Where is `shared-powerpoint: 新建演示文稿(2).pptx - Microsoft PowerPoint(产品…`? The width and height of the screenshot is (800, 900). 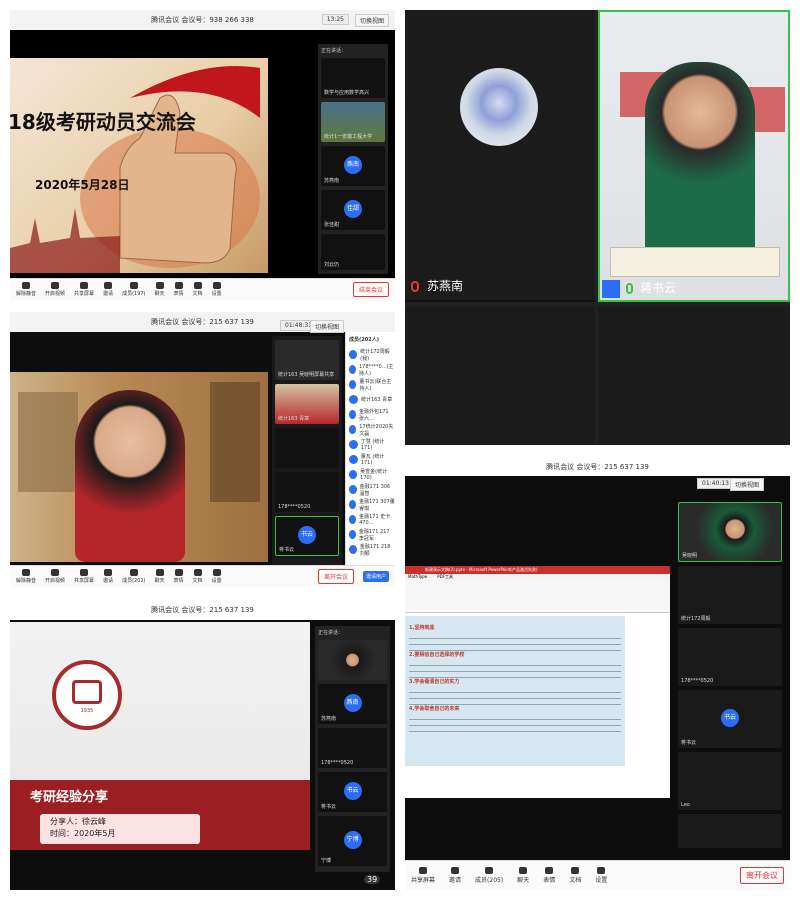
shared-powerpoint: 新建演示文稿(2).pptx - Microsoft PowerPoint(产品… is located at coordinates (537, 682).